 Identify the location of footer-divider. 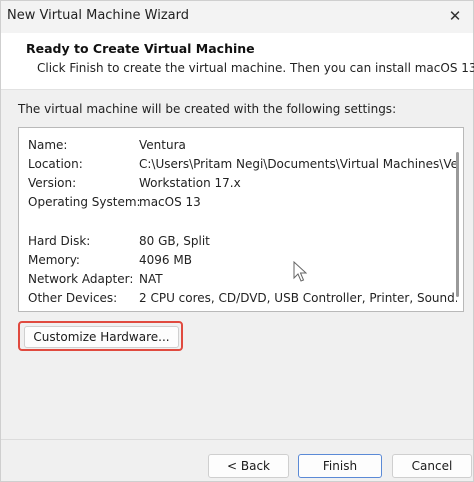
(237, 439).